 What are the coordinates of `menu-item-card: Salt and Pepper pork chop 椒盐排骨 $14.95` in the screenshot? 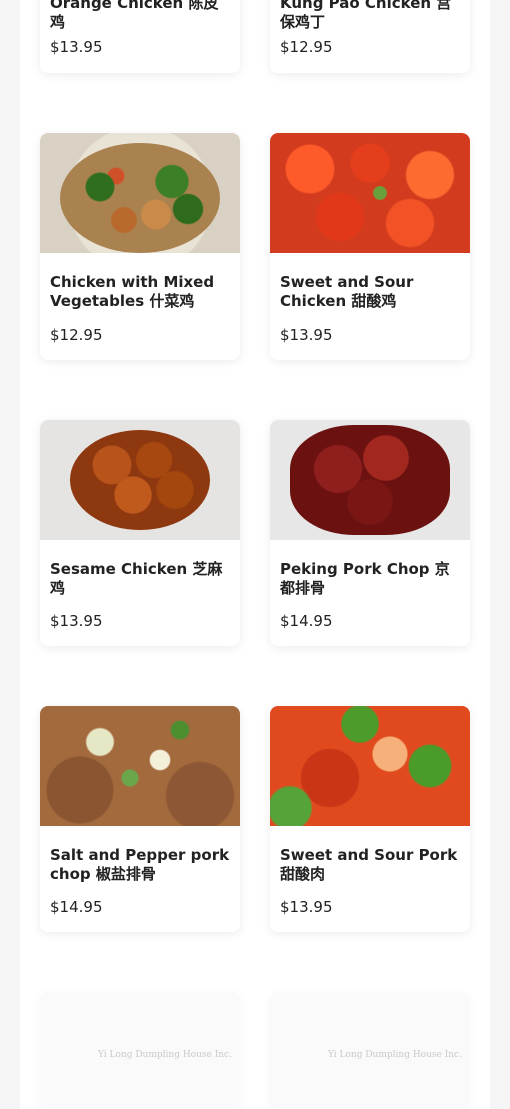 It's located at (140, 819).